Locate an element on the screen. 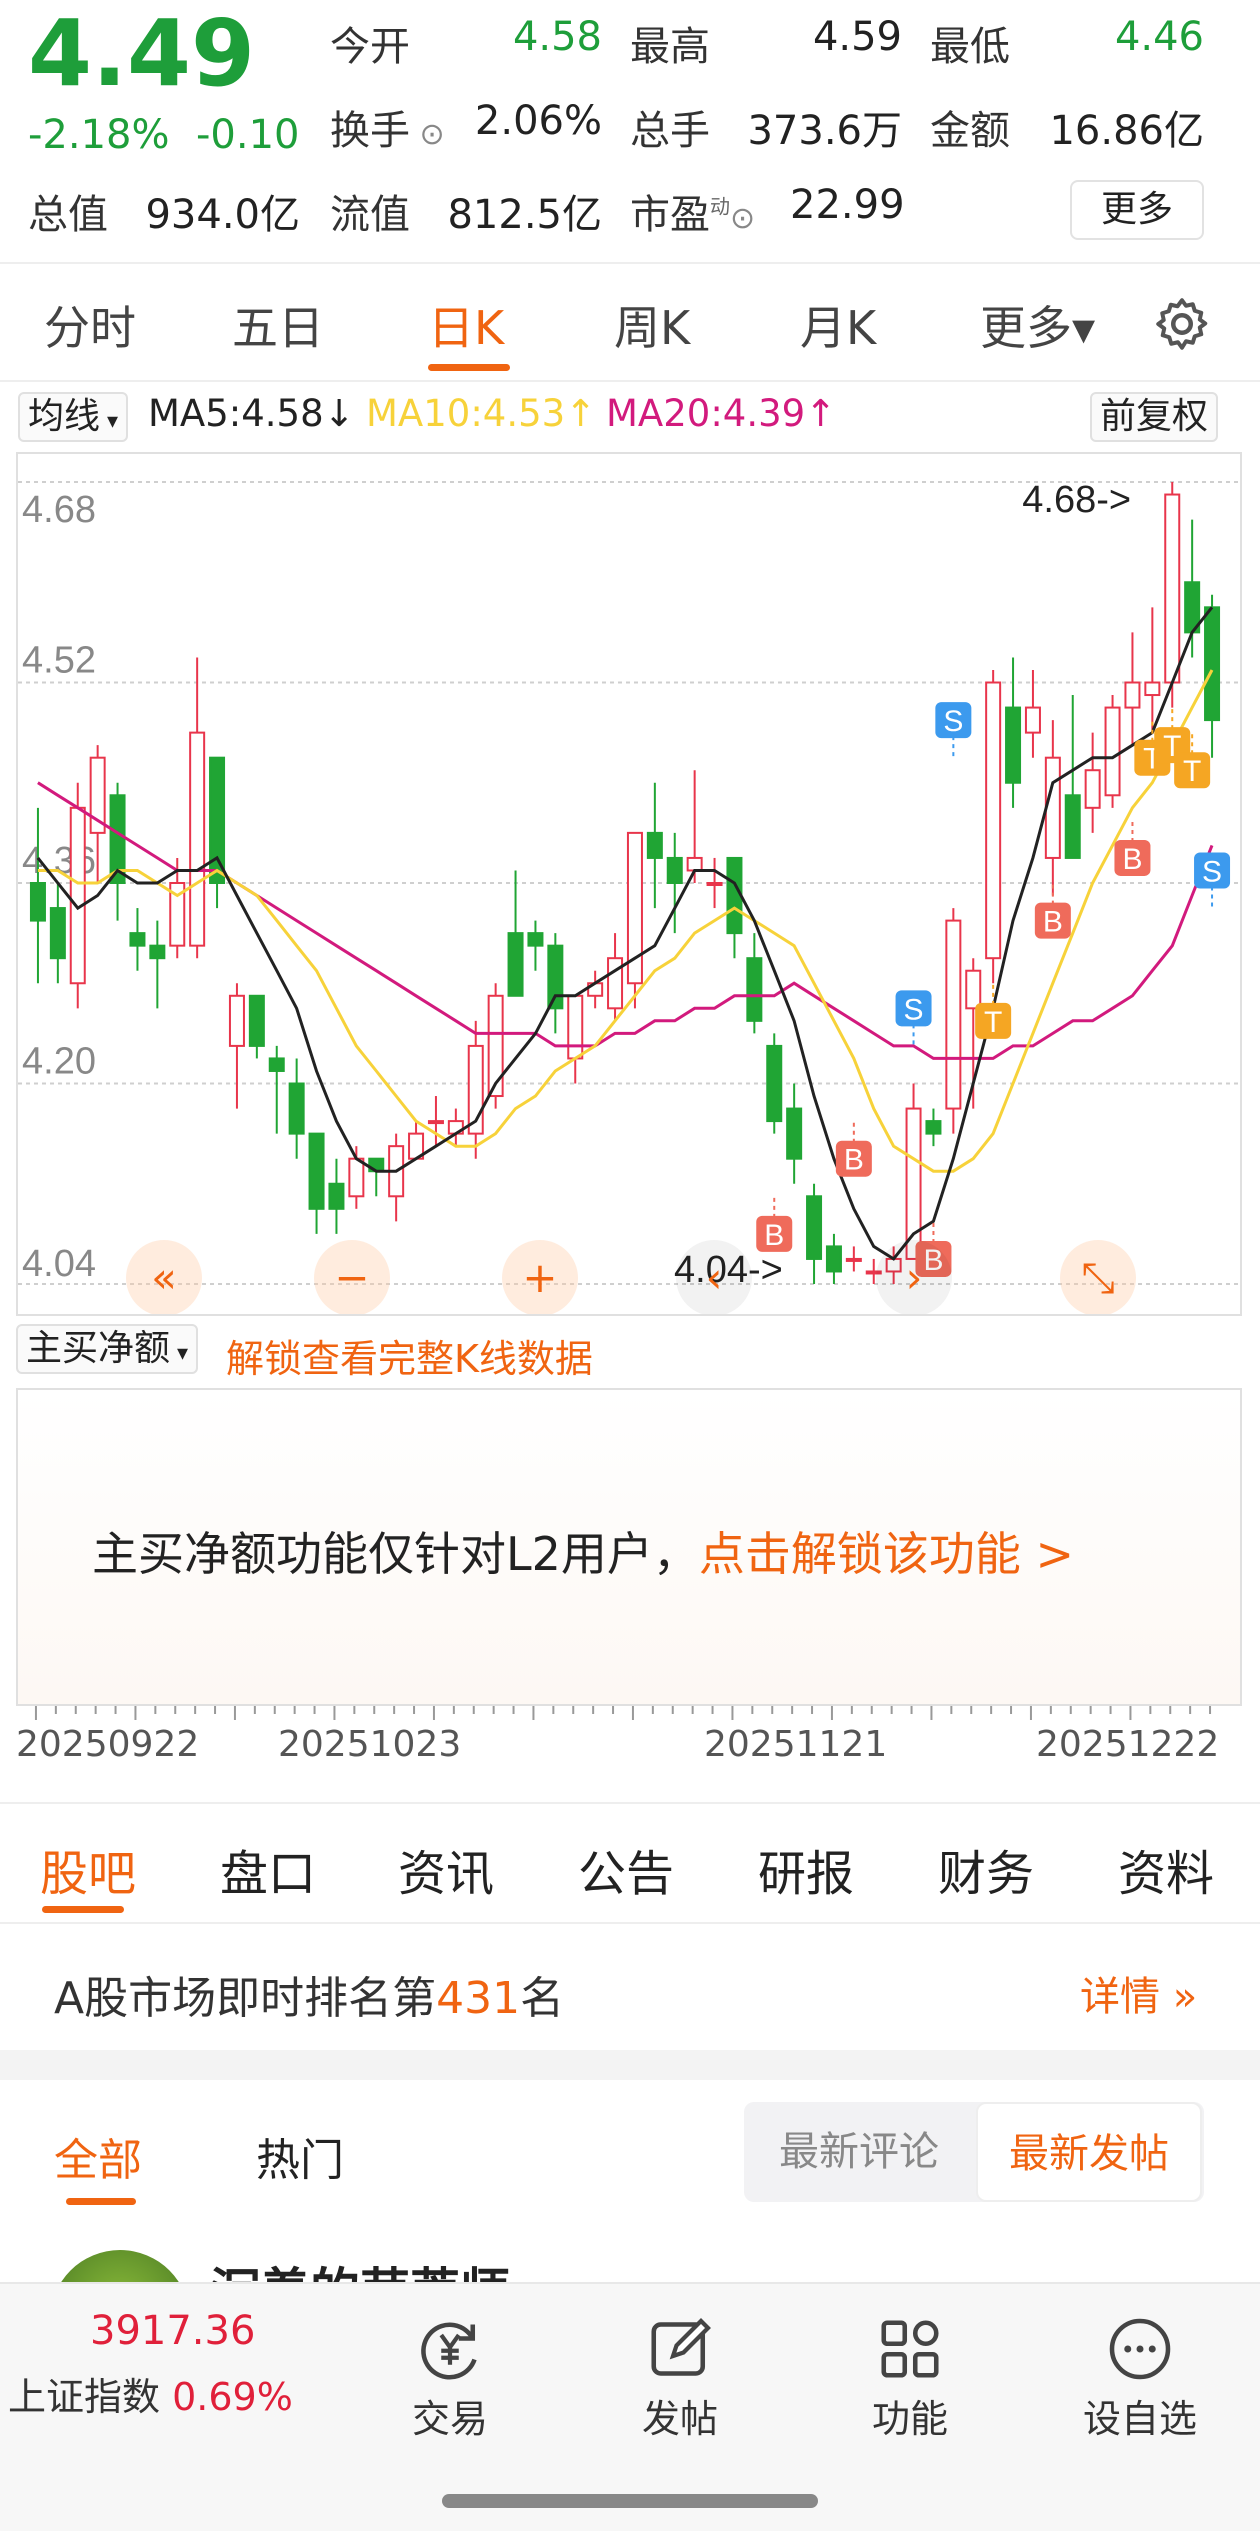 The height and width of the screenshot is (2531, 1260). dock-post: 发帖 is located at coordinates (680, 2373).